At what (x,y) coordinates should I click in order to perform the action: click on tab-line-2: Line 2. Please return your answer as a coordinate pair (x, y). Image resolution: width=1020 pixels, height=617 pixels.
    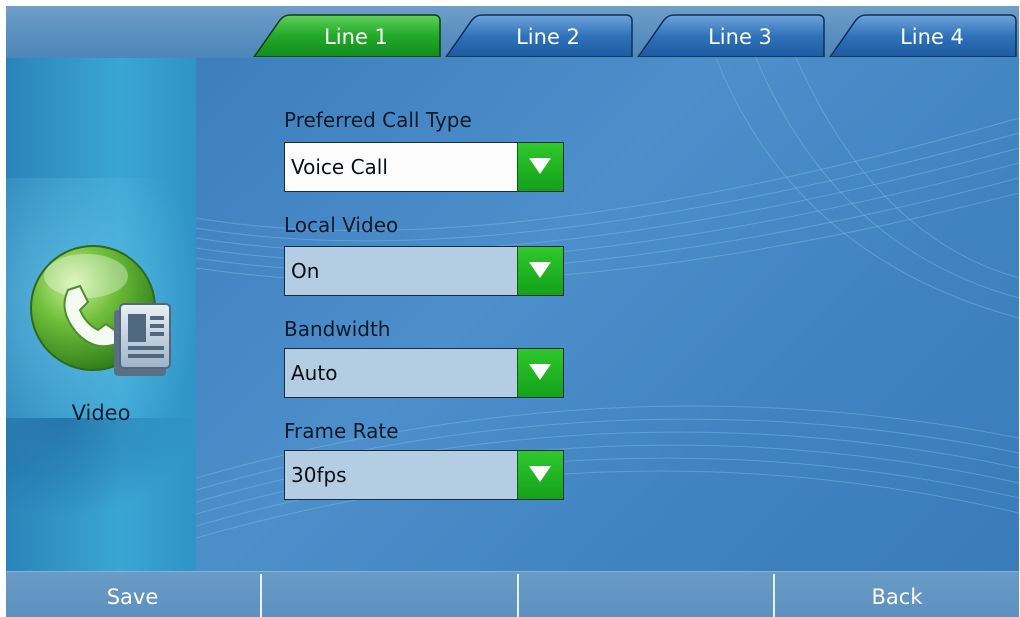
    Looking at the image, I should click on (539, 35).